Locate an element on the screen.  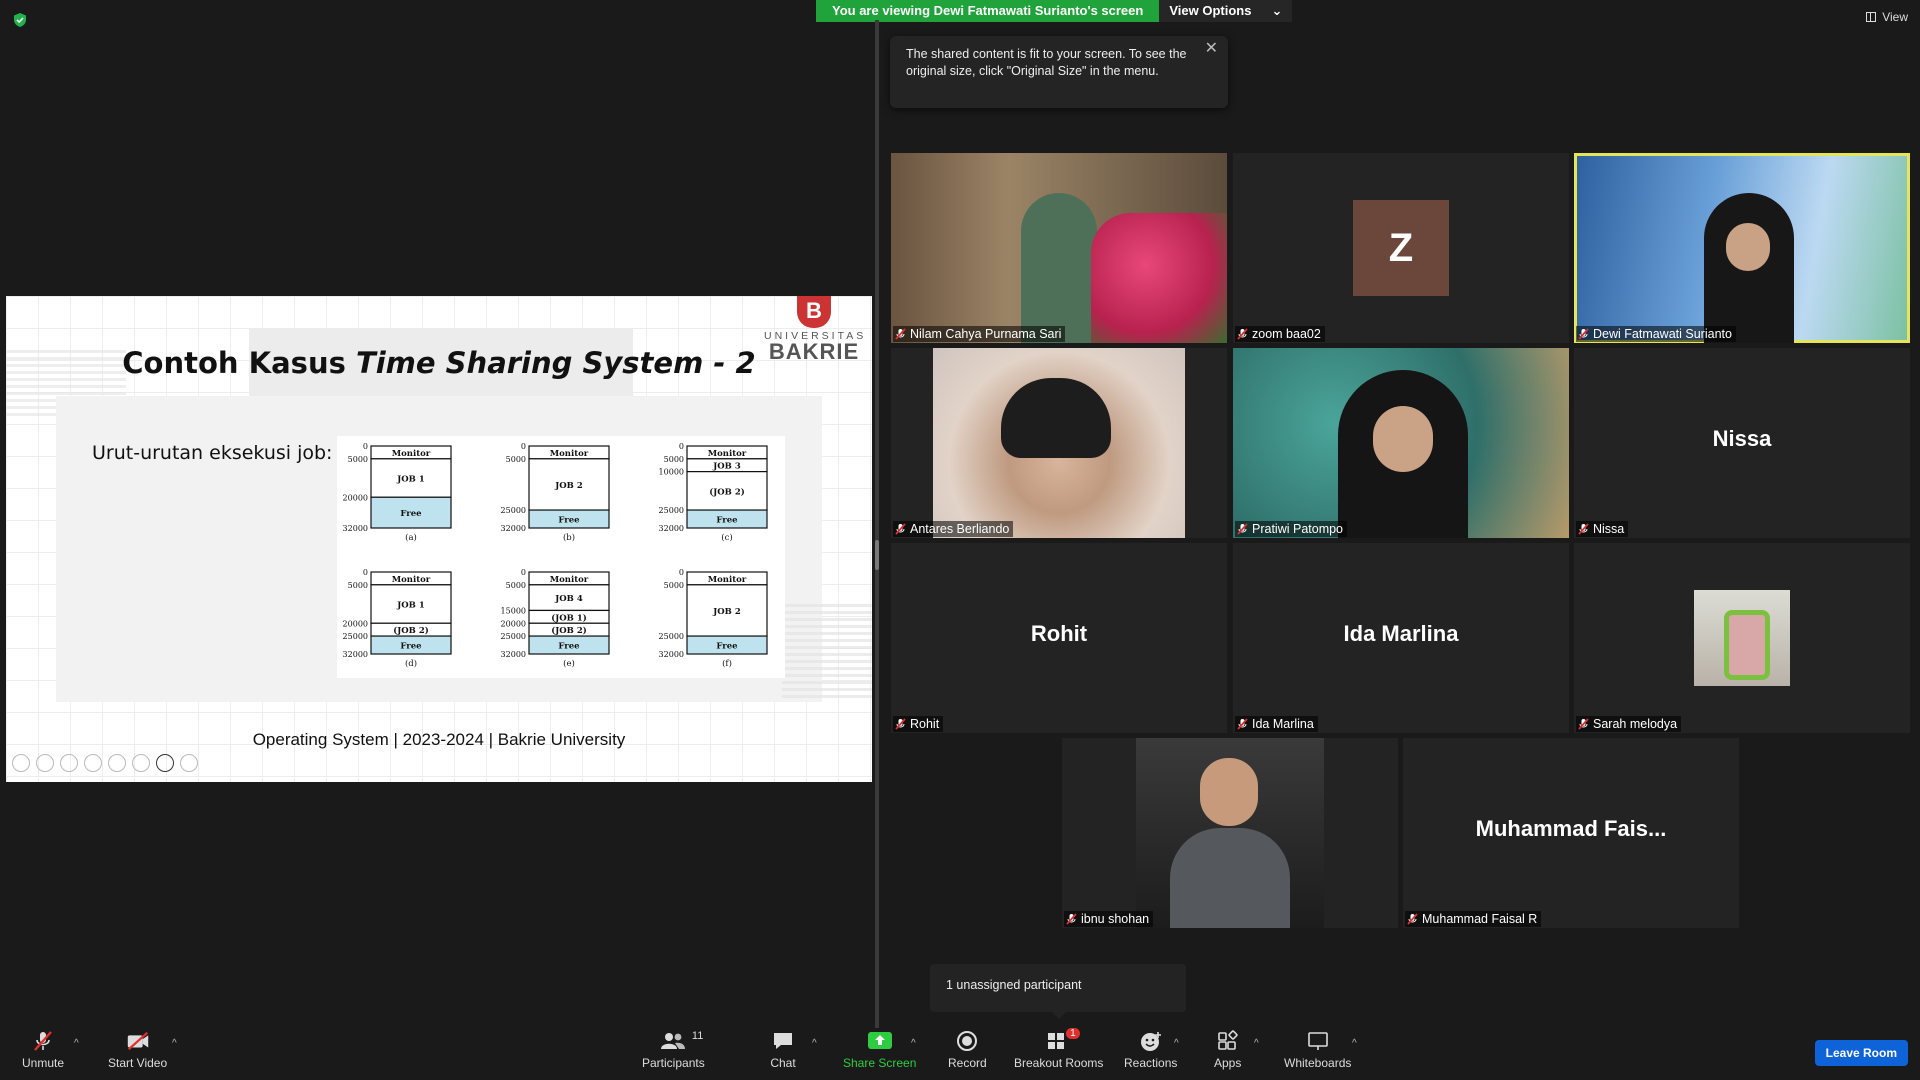
participant-name-label: Pratiwi Patompo is located at coordinates (1291, 529).